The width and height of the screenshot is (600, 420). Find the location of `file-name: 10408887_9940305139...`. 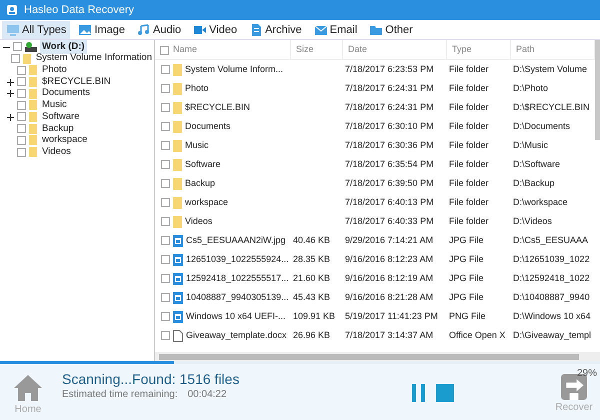

file-name: 10408887_9940305139... is located at coordinates (237, 297).